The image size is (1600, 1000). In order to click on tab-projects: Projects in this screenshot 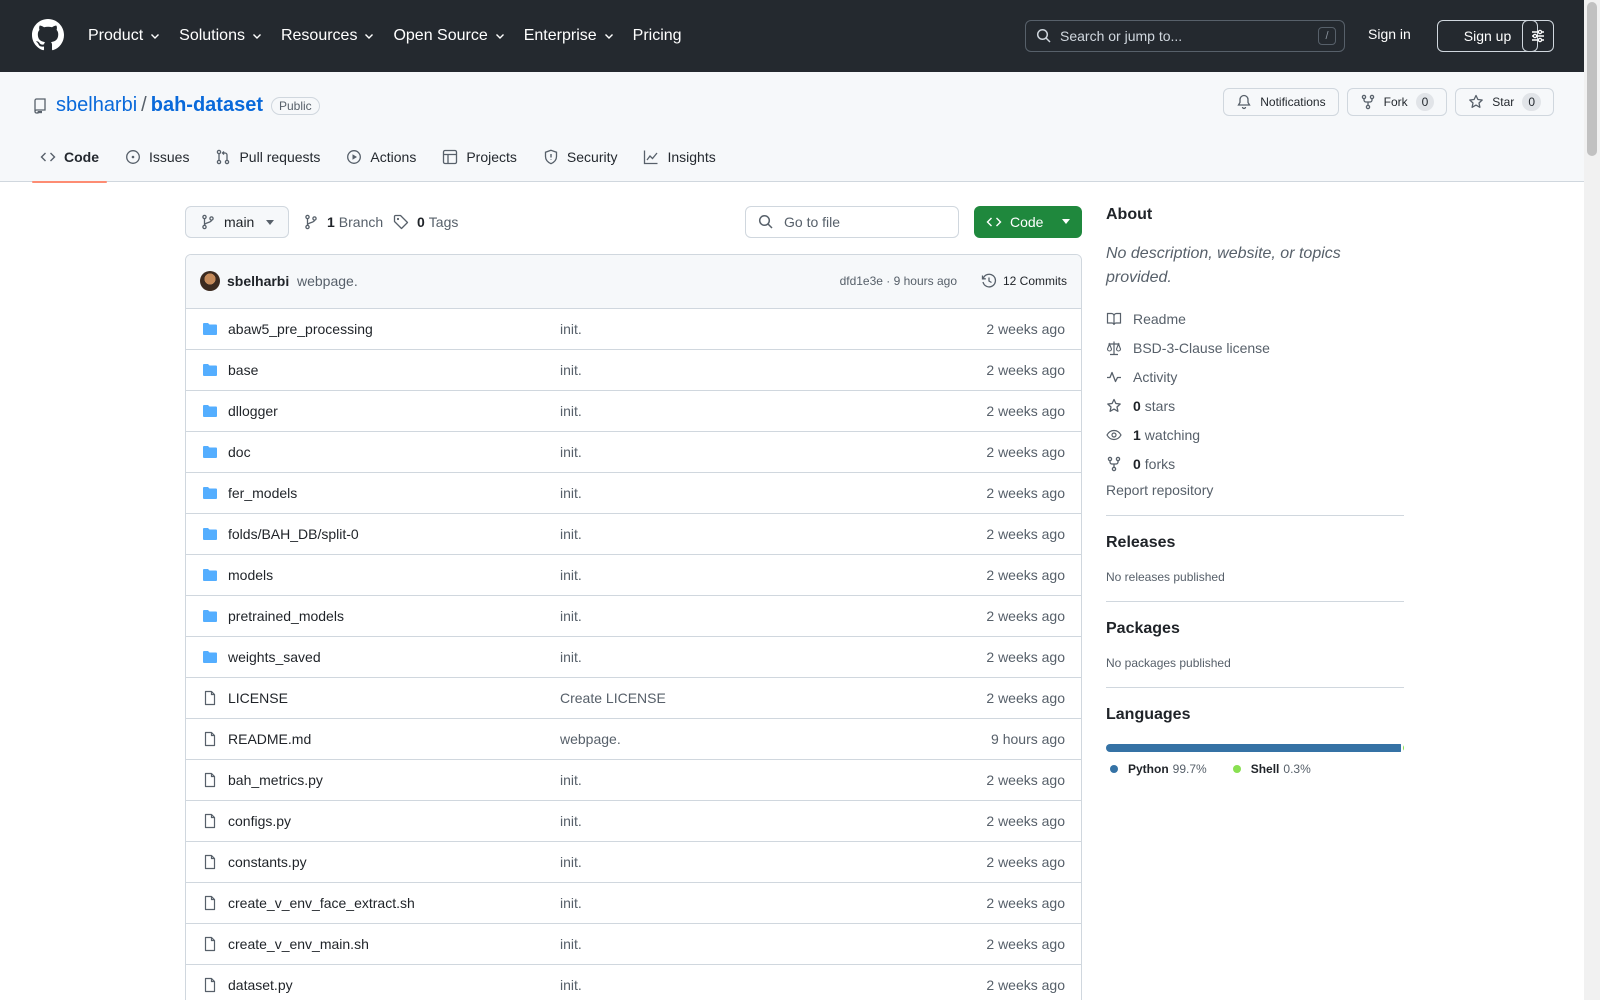, I will do `click(479, 157)`.